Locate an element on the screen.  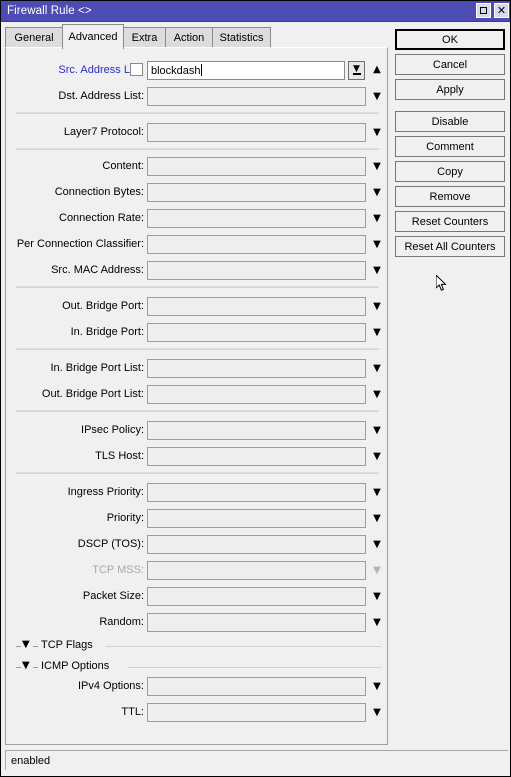
ingress-priority-input is located at coordinates (256, 492).